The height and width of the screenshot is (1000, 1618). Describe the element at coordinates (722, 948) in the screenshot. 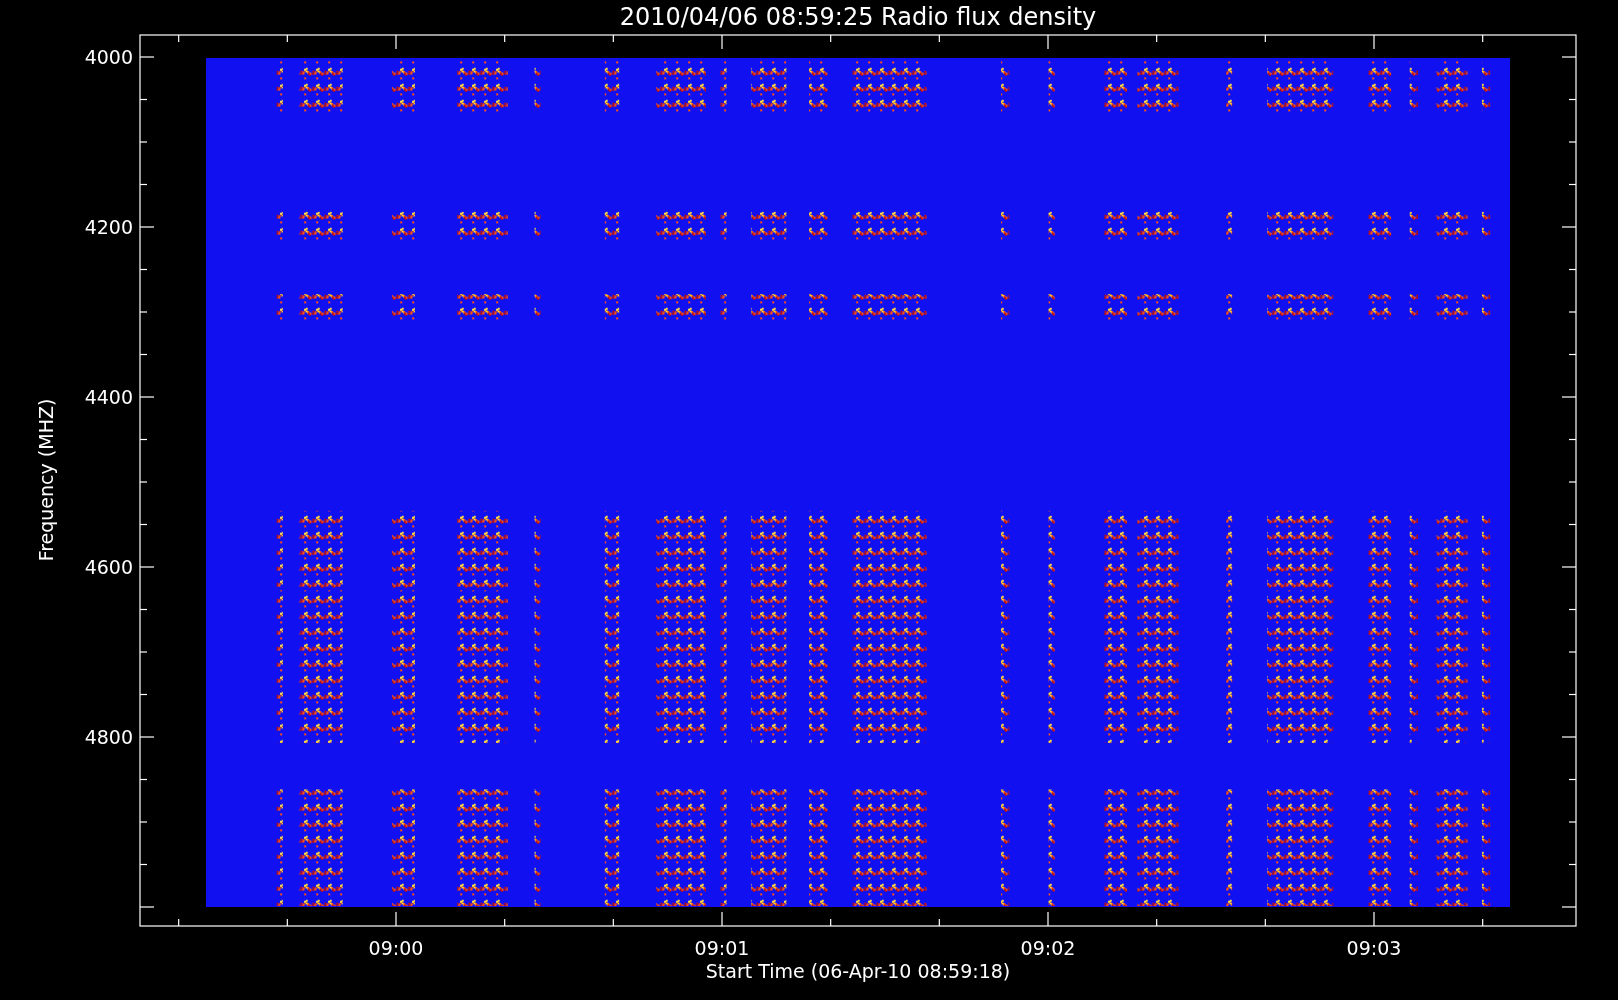

I see `x-tick-label: 09:01` at that location.